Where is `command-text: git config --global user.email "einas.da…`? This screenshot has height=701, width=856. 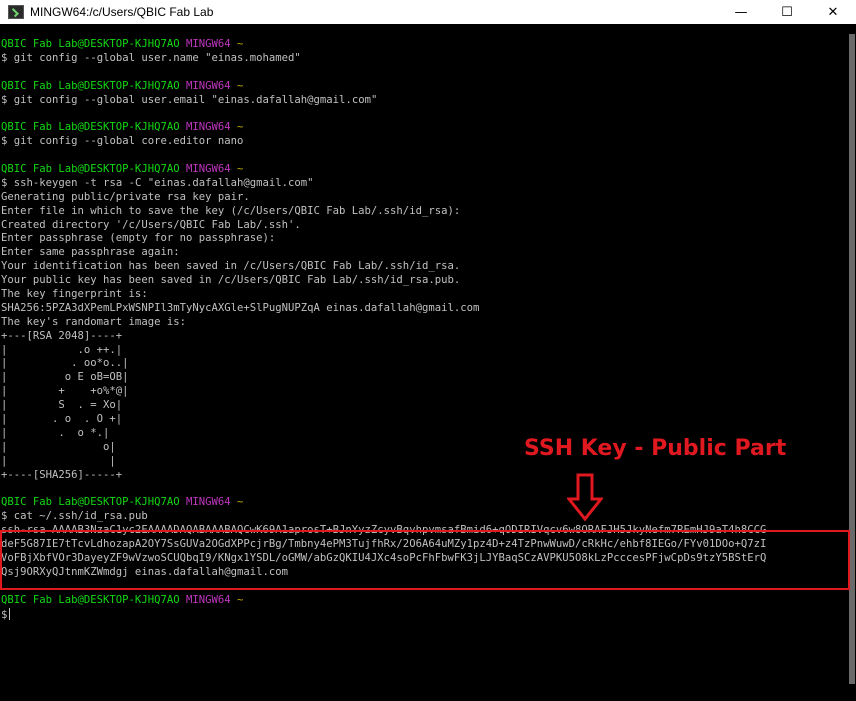 command-text: git config --global user.email "einas.da… is located at coordinates (195, 99).